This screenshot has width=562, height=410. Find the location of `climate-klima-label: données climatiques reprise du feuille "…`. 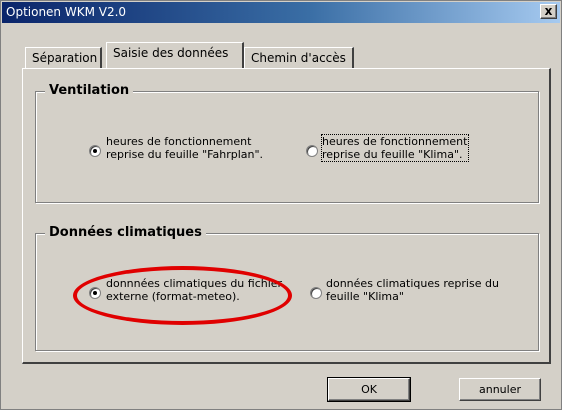

climate-klima-label: données climatiques reprise du feuille "… is located at coordinates (426, 290).